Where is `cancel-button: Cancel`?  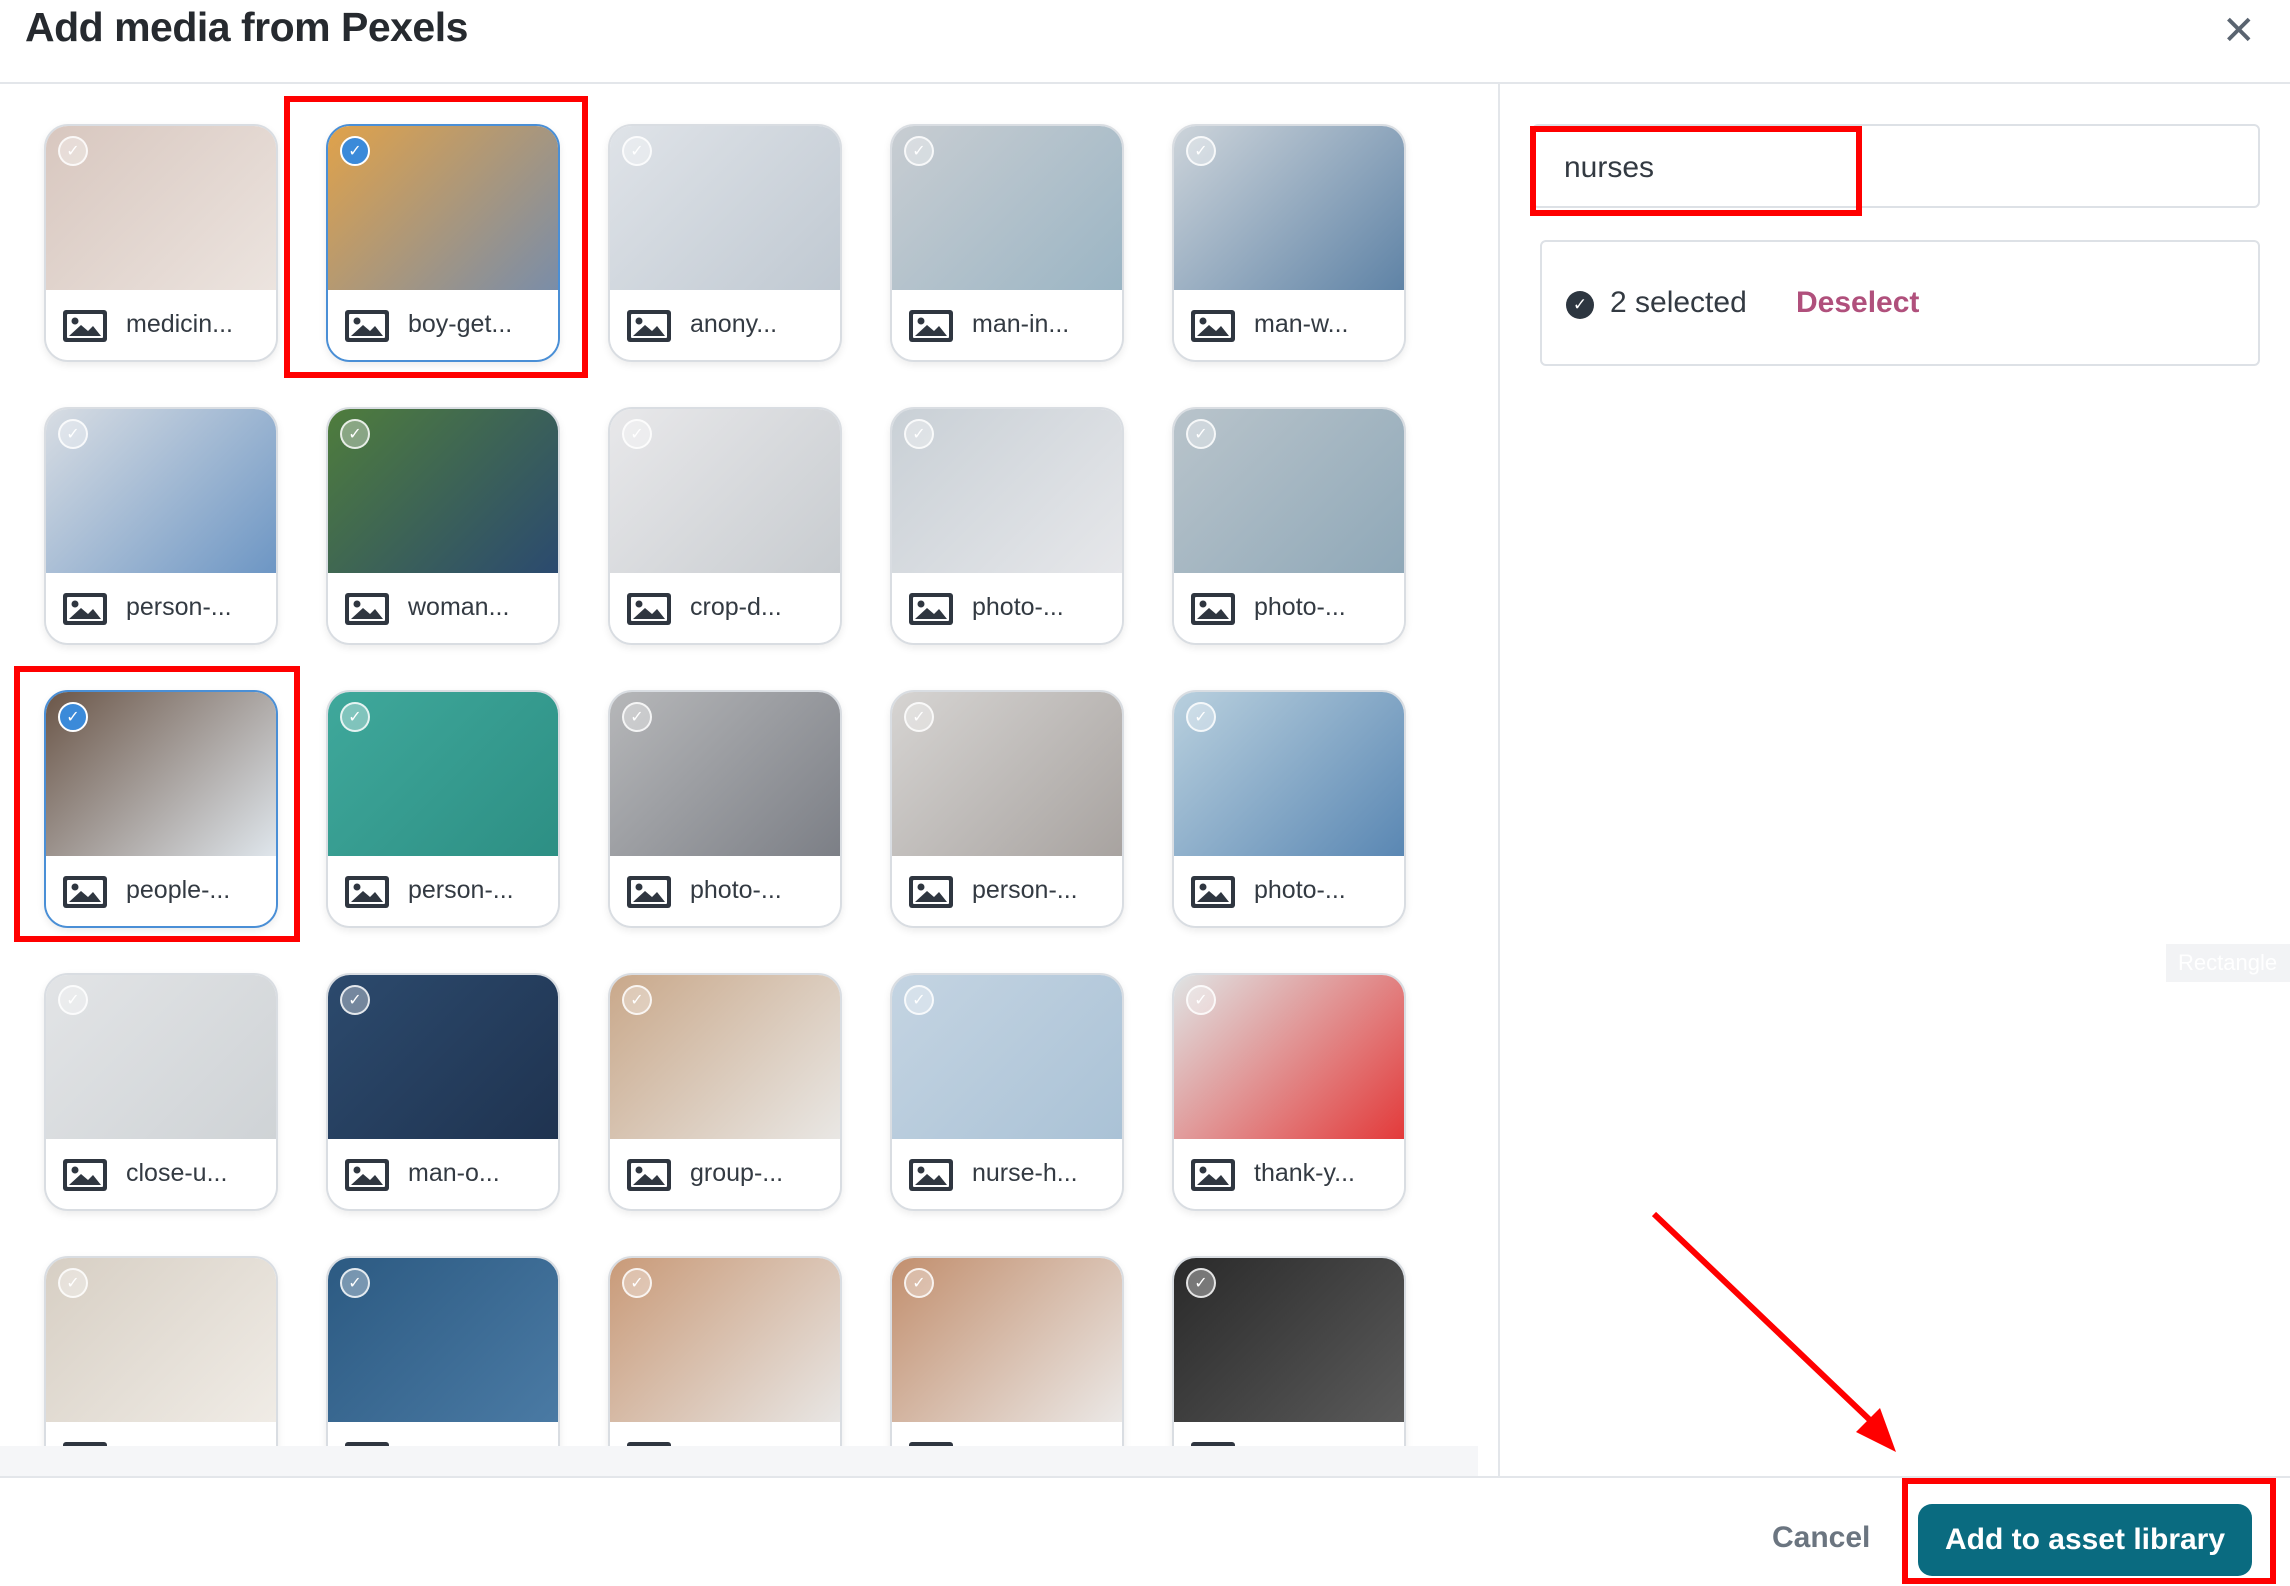 cancel-button: Cancel is located at coordinates (1821, 1538).